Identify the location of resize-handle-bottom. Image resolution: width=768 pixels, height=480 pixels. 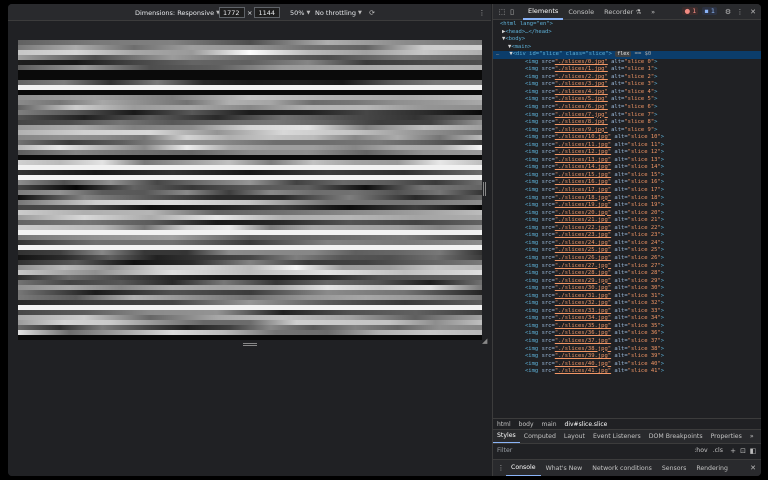
(250, 344).